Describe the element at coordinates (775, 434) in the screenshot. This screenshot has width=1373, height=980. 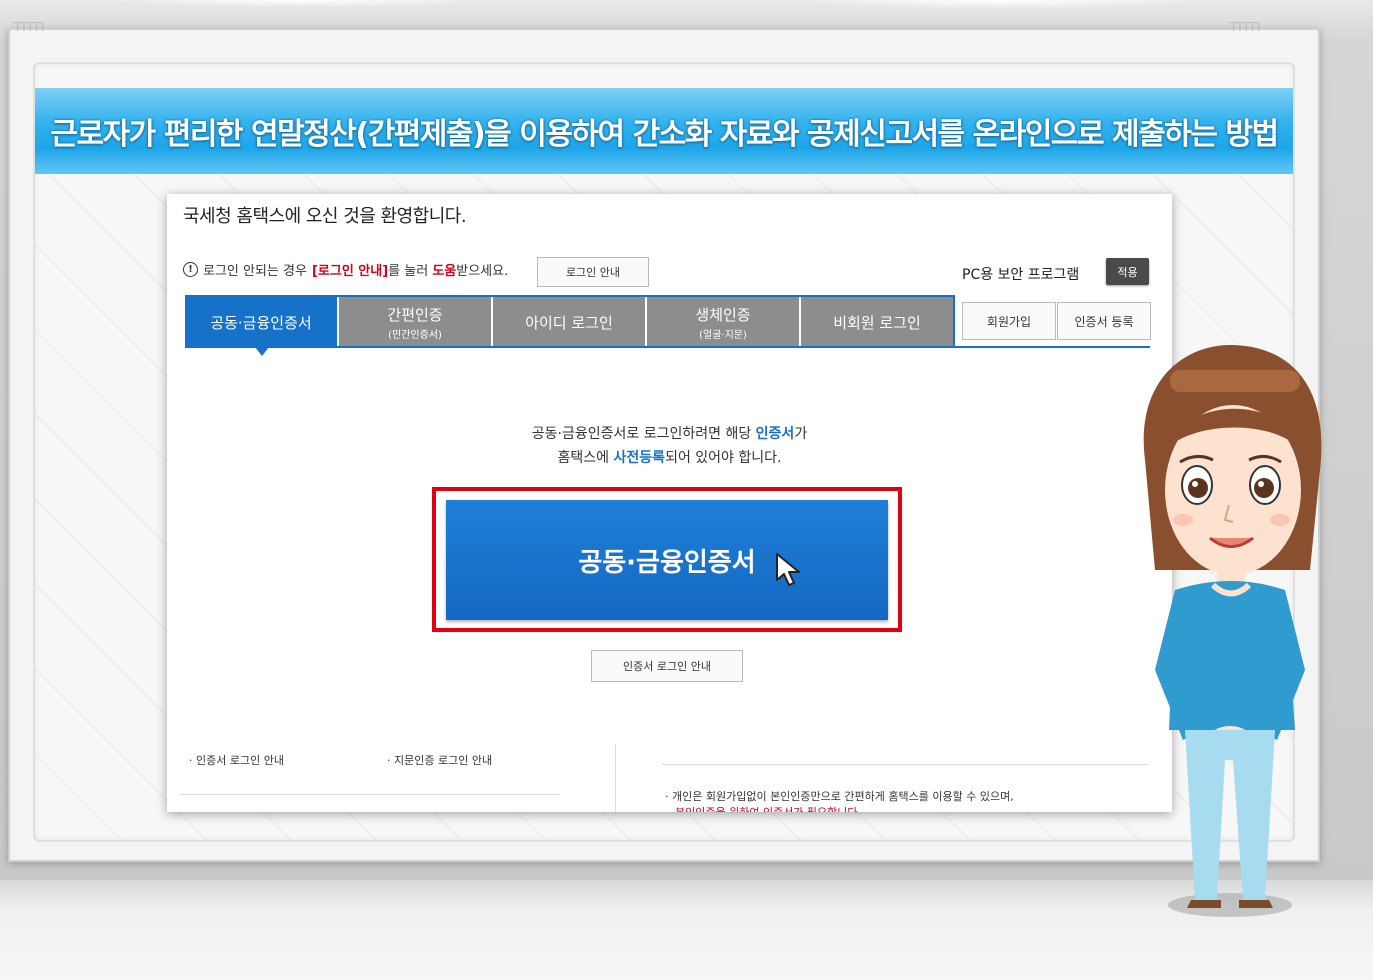
I see `desc-highlight: 인증서` at that location.